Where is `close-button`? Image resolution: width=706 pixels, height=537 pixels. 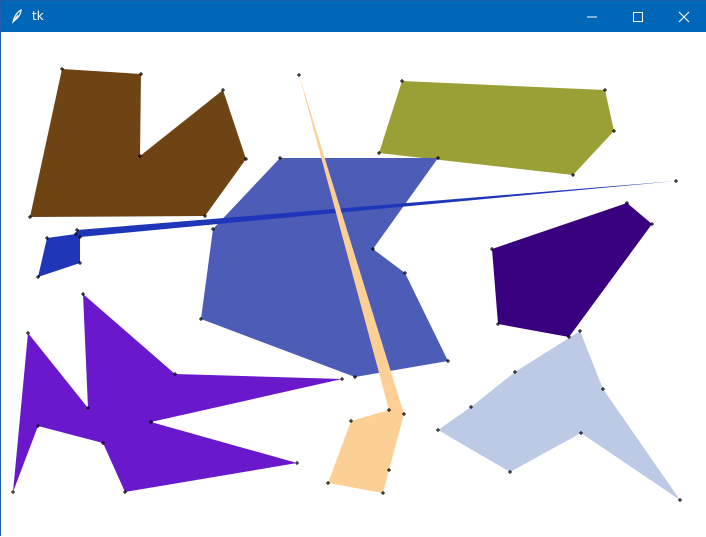
close-button is located at coordinates (683, 16).